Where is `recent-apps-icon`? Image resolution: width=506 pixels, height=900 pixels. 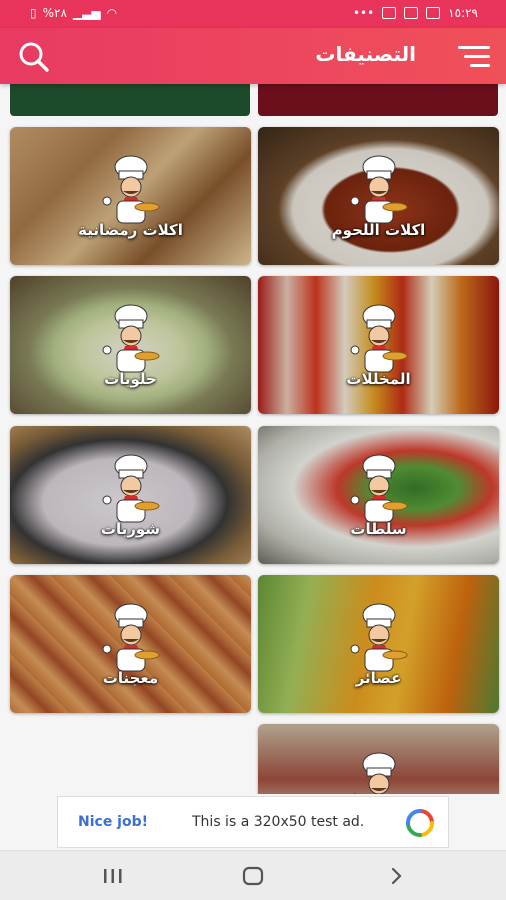
recent-apps-icon is located at coordinates (113, 876).